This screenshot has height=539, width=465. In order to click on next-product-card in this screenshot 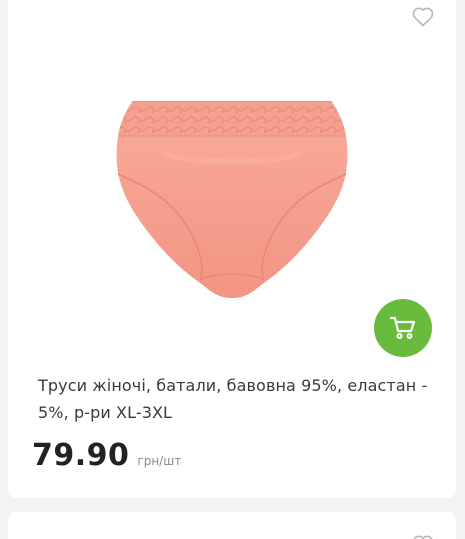, I will do `click(232, 525)`.